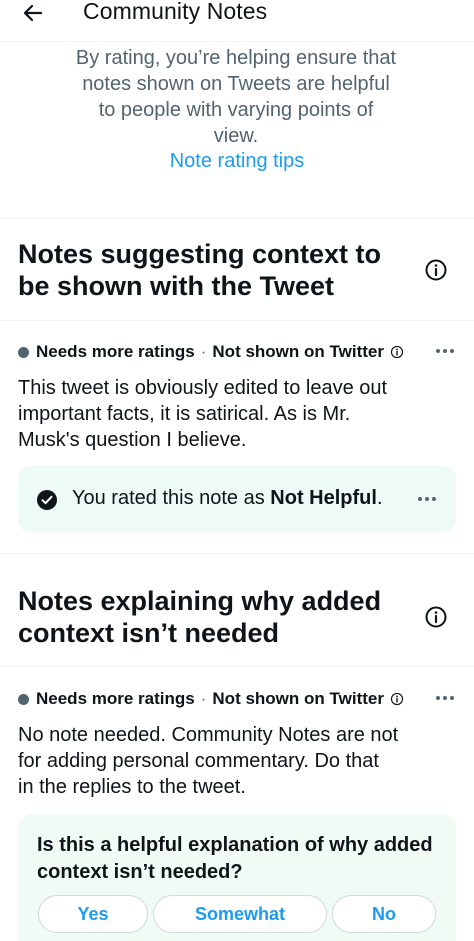  What do you see at coordinates (132, 787) in the screenshot?
I see `note-text-line: in the replies to the tweet.` at bounding box center [132, 787].